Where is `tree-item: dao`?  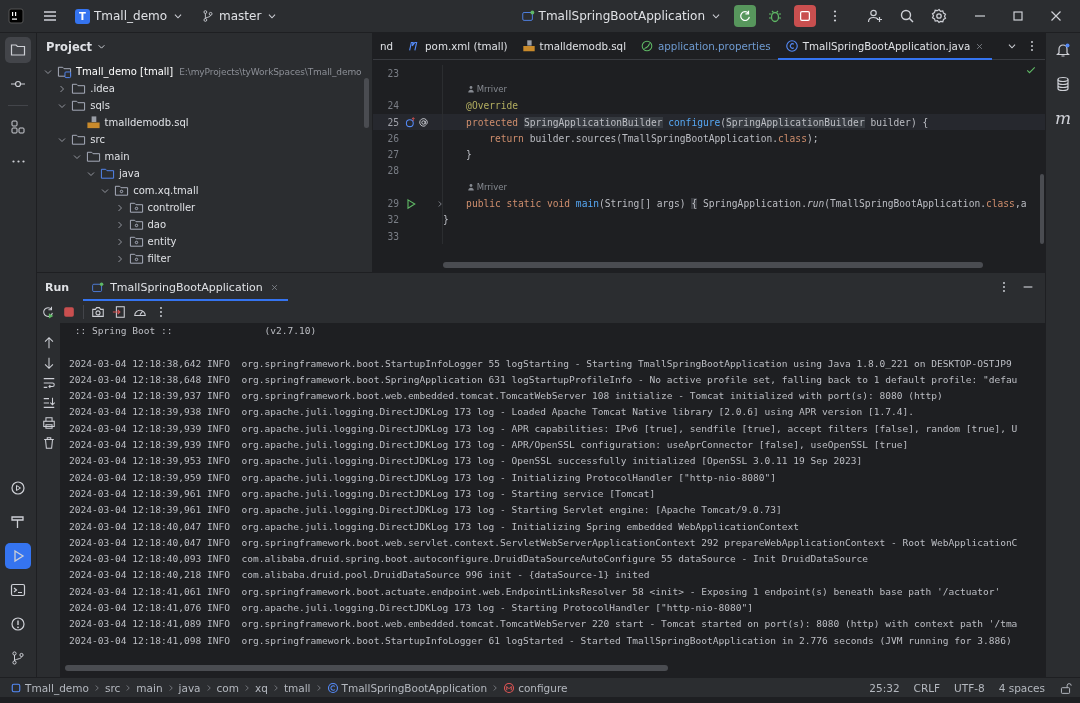 tree-item: dao is located at coordinates (157, 224).